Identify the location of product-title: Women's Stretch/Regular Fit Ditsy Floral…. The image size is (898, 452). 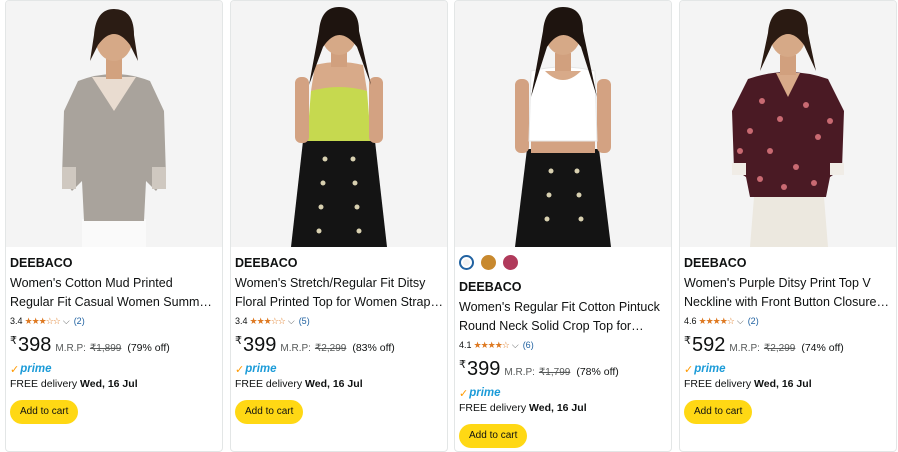
(339, 293).